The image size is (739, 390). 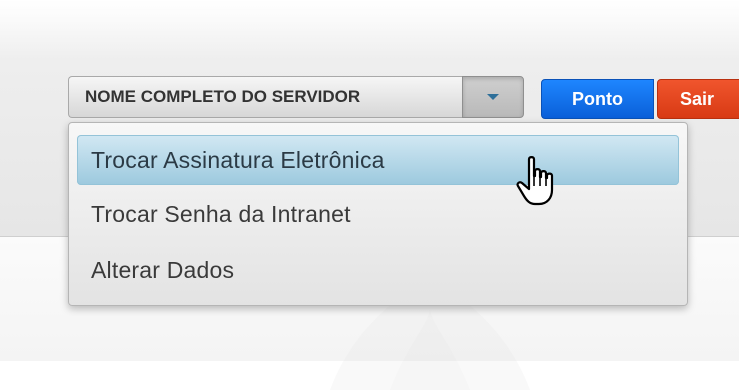 I want to click on user-menu-toggle-group: NOME COMPLETO DO SERVIDOR, so click(x=296, y=98).